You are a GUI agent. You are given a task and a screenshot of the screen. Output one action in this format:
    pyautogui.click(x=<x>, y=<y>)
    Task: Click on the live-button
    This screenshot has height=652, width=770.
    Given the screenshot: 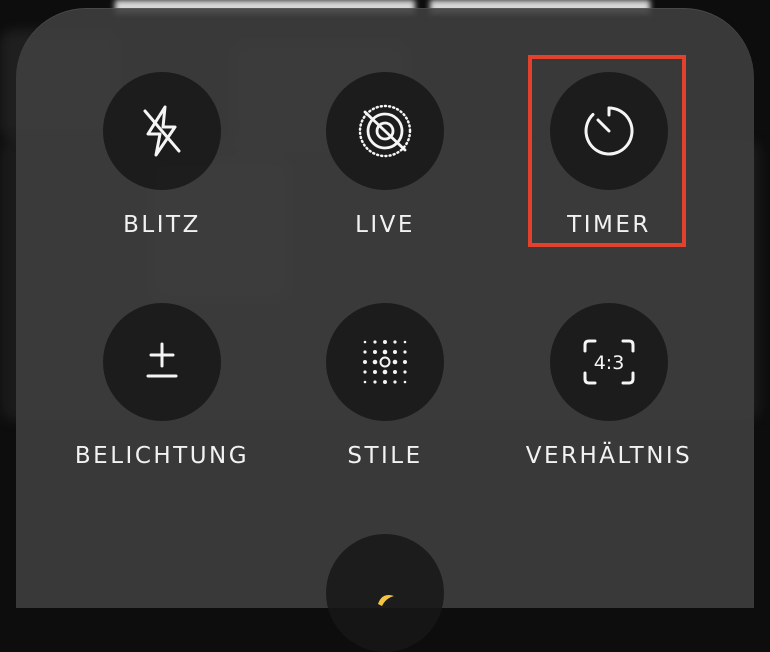 What is the action you would take?
    pyautogui.click(x=385, y=131)
    